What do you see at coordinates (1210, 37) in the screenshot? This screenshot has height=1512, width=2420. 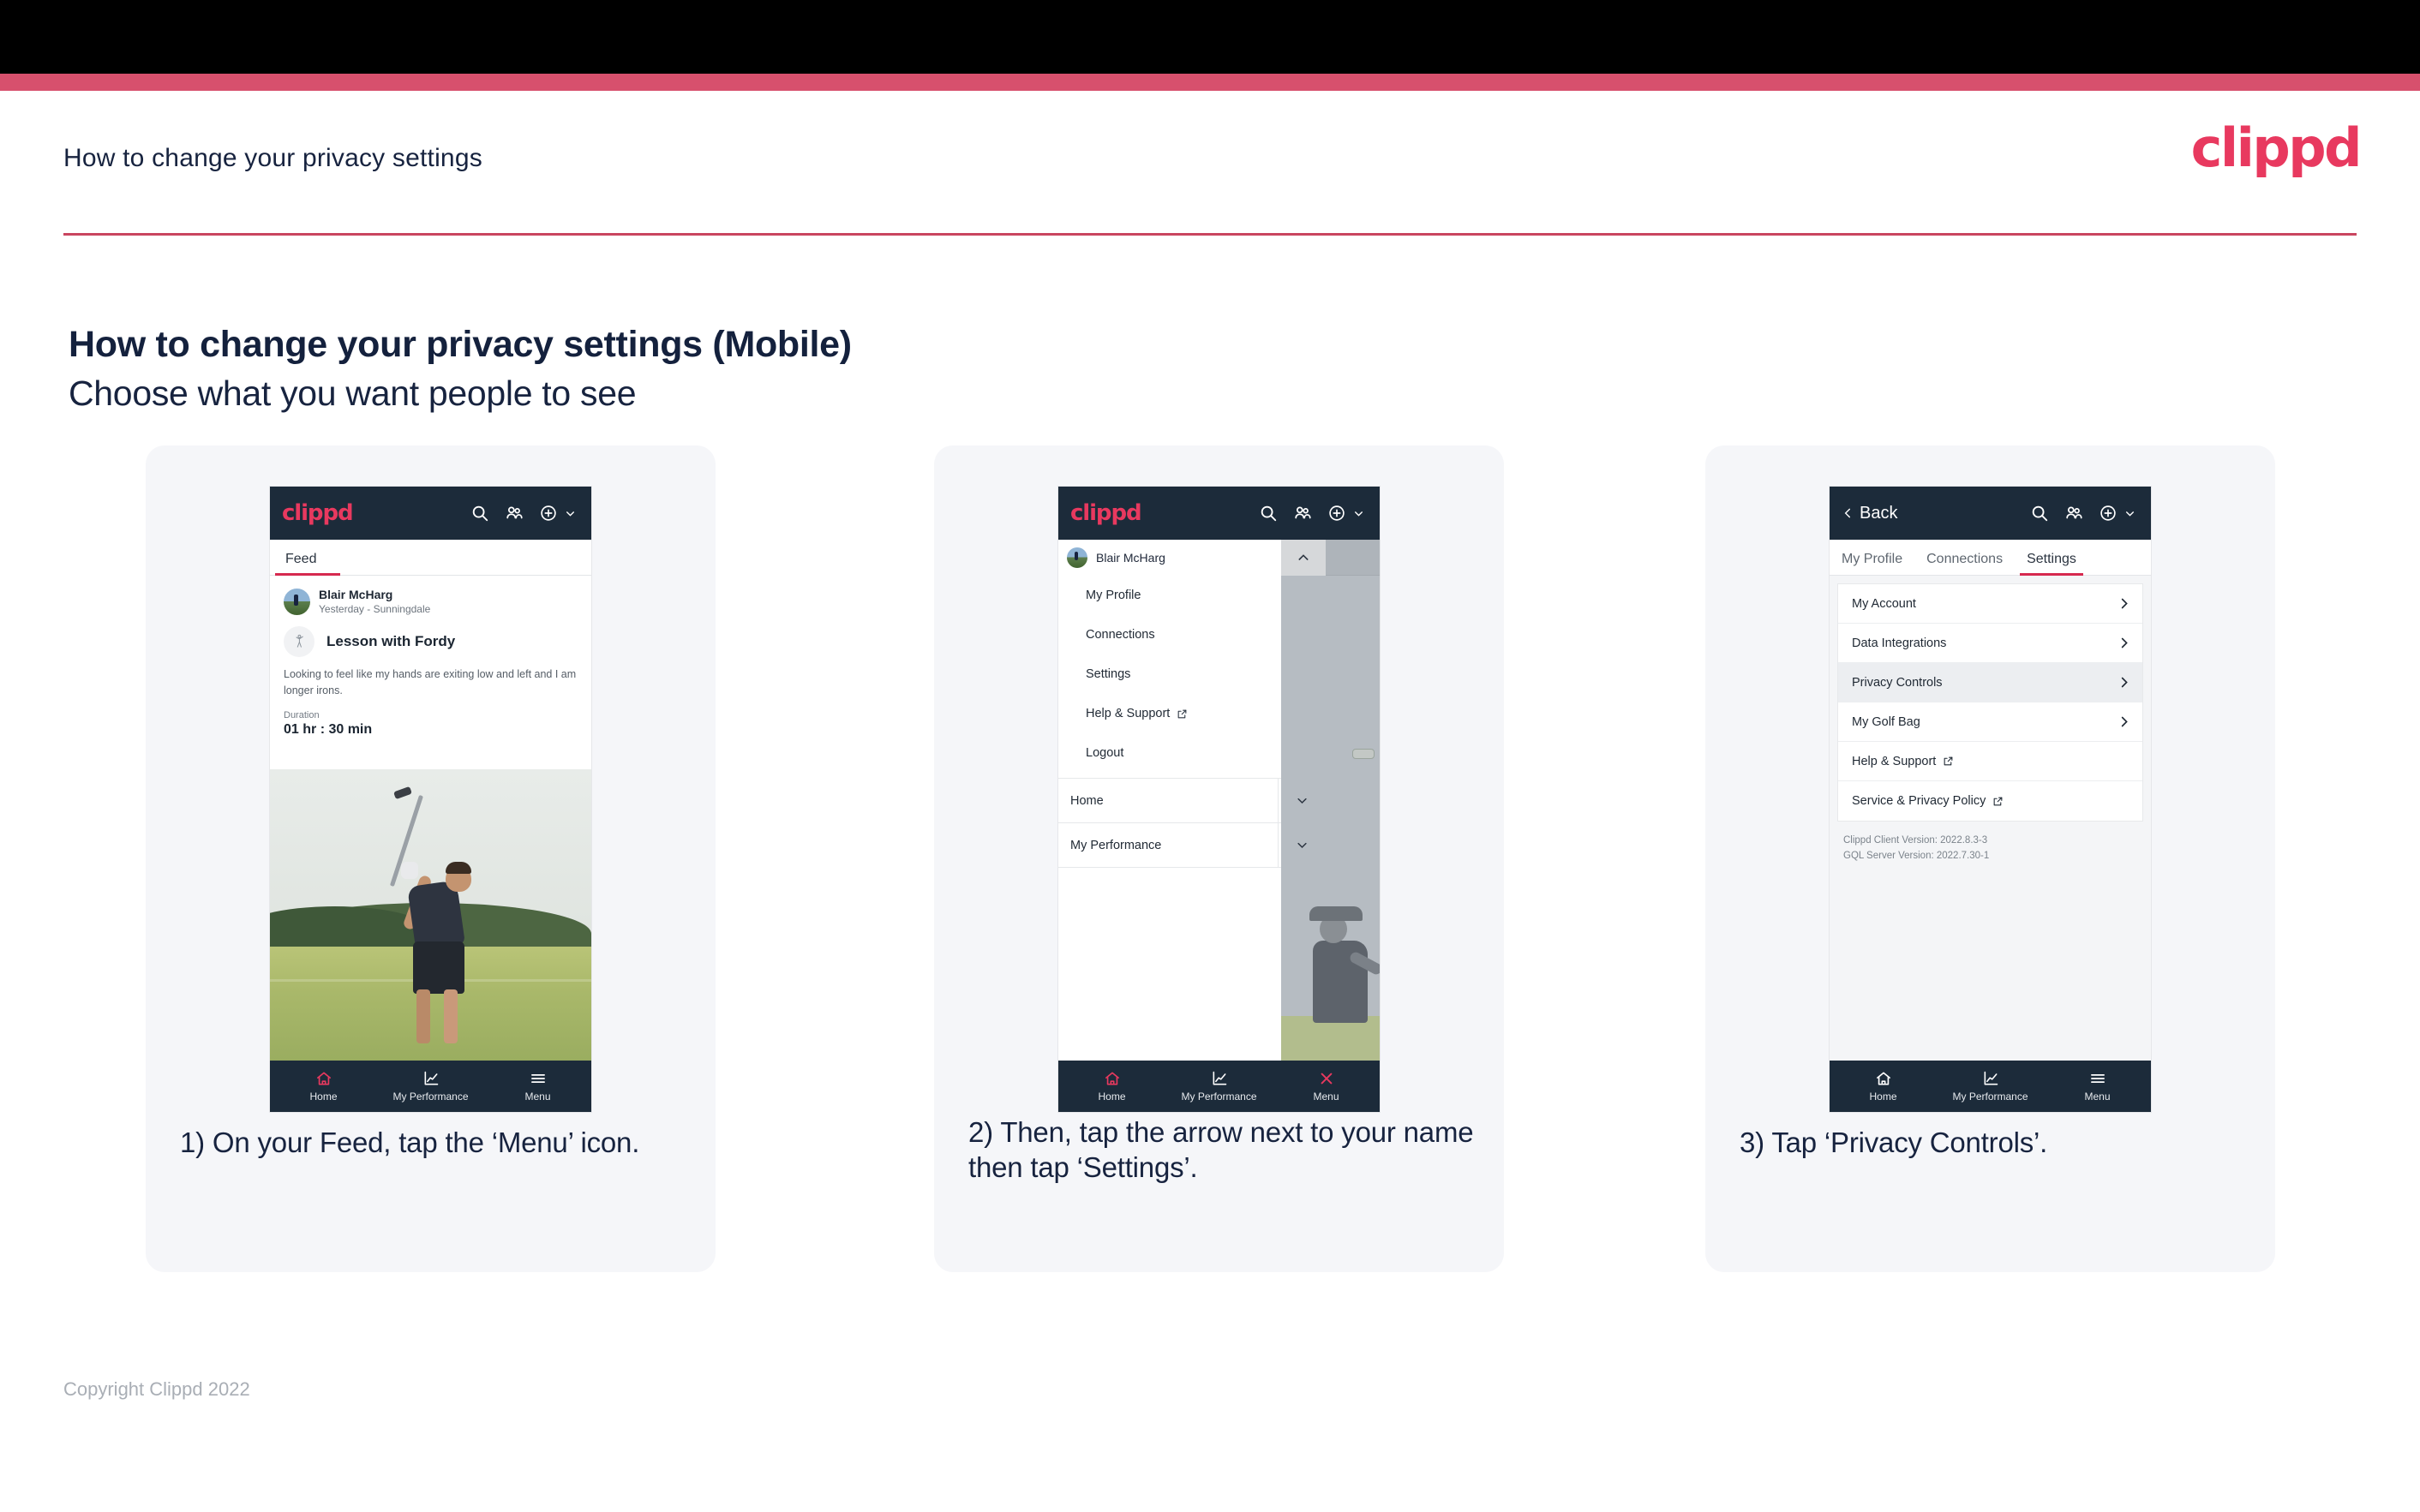 I see `top-black-band` at bounding box center [1210, 37].